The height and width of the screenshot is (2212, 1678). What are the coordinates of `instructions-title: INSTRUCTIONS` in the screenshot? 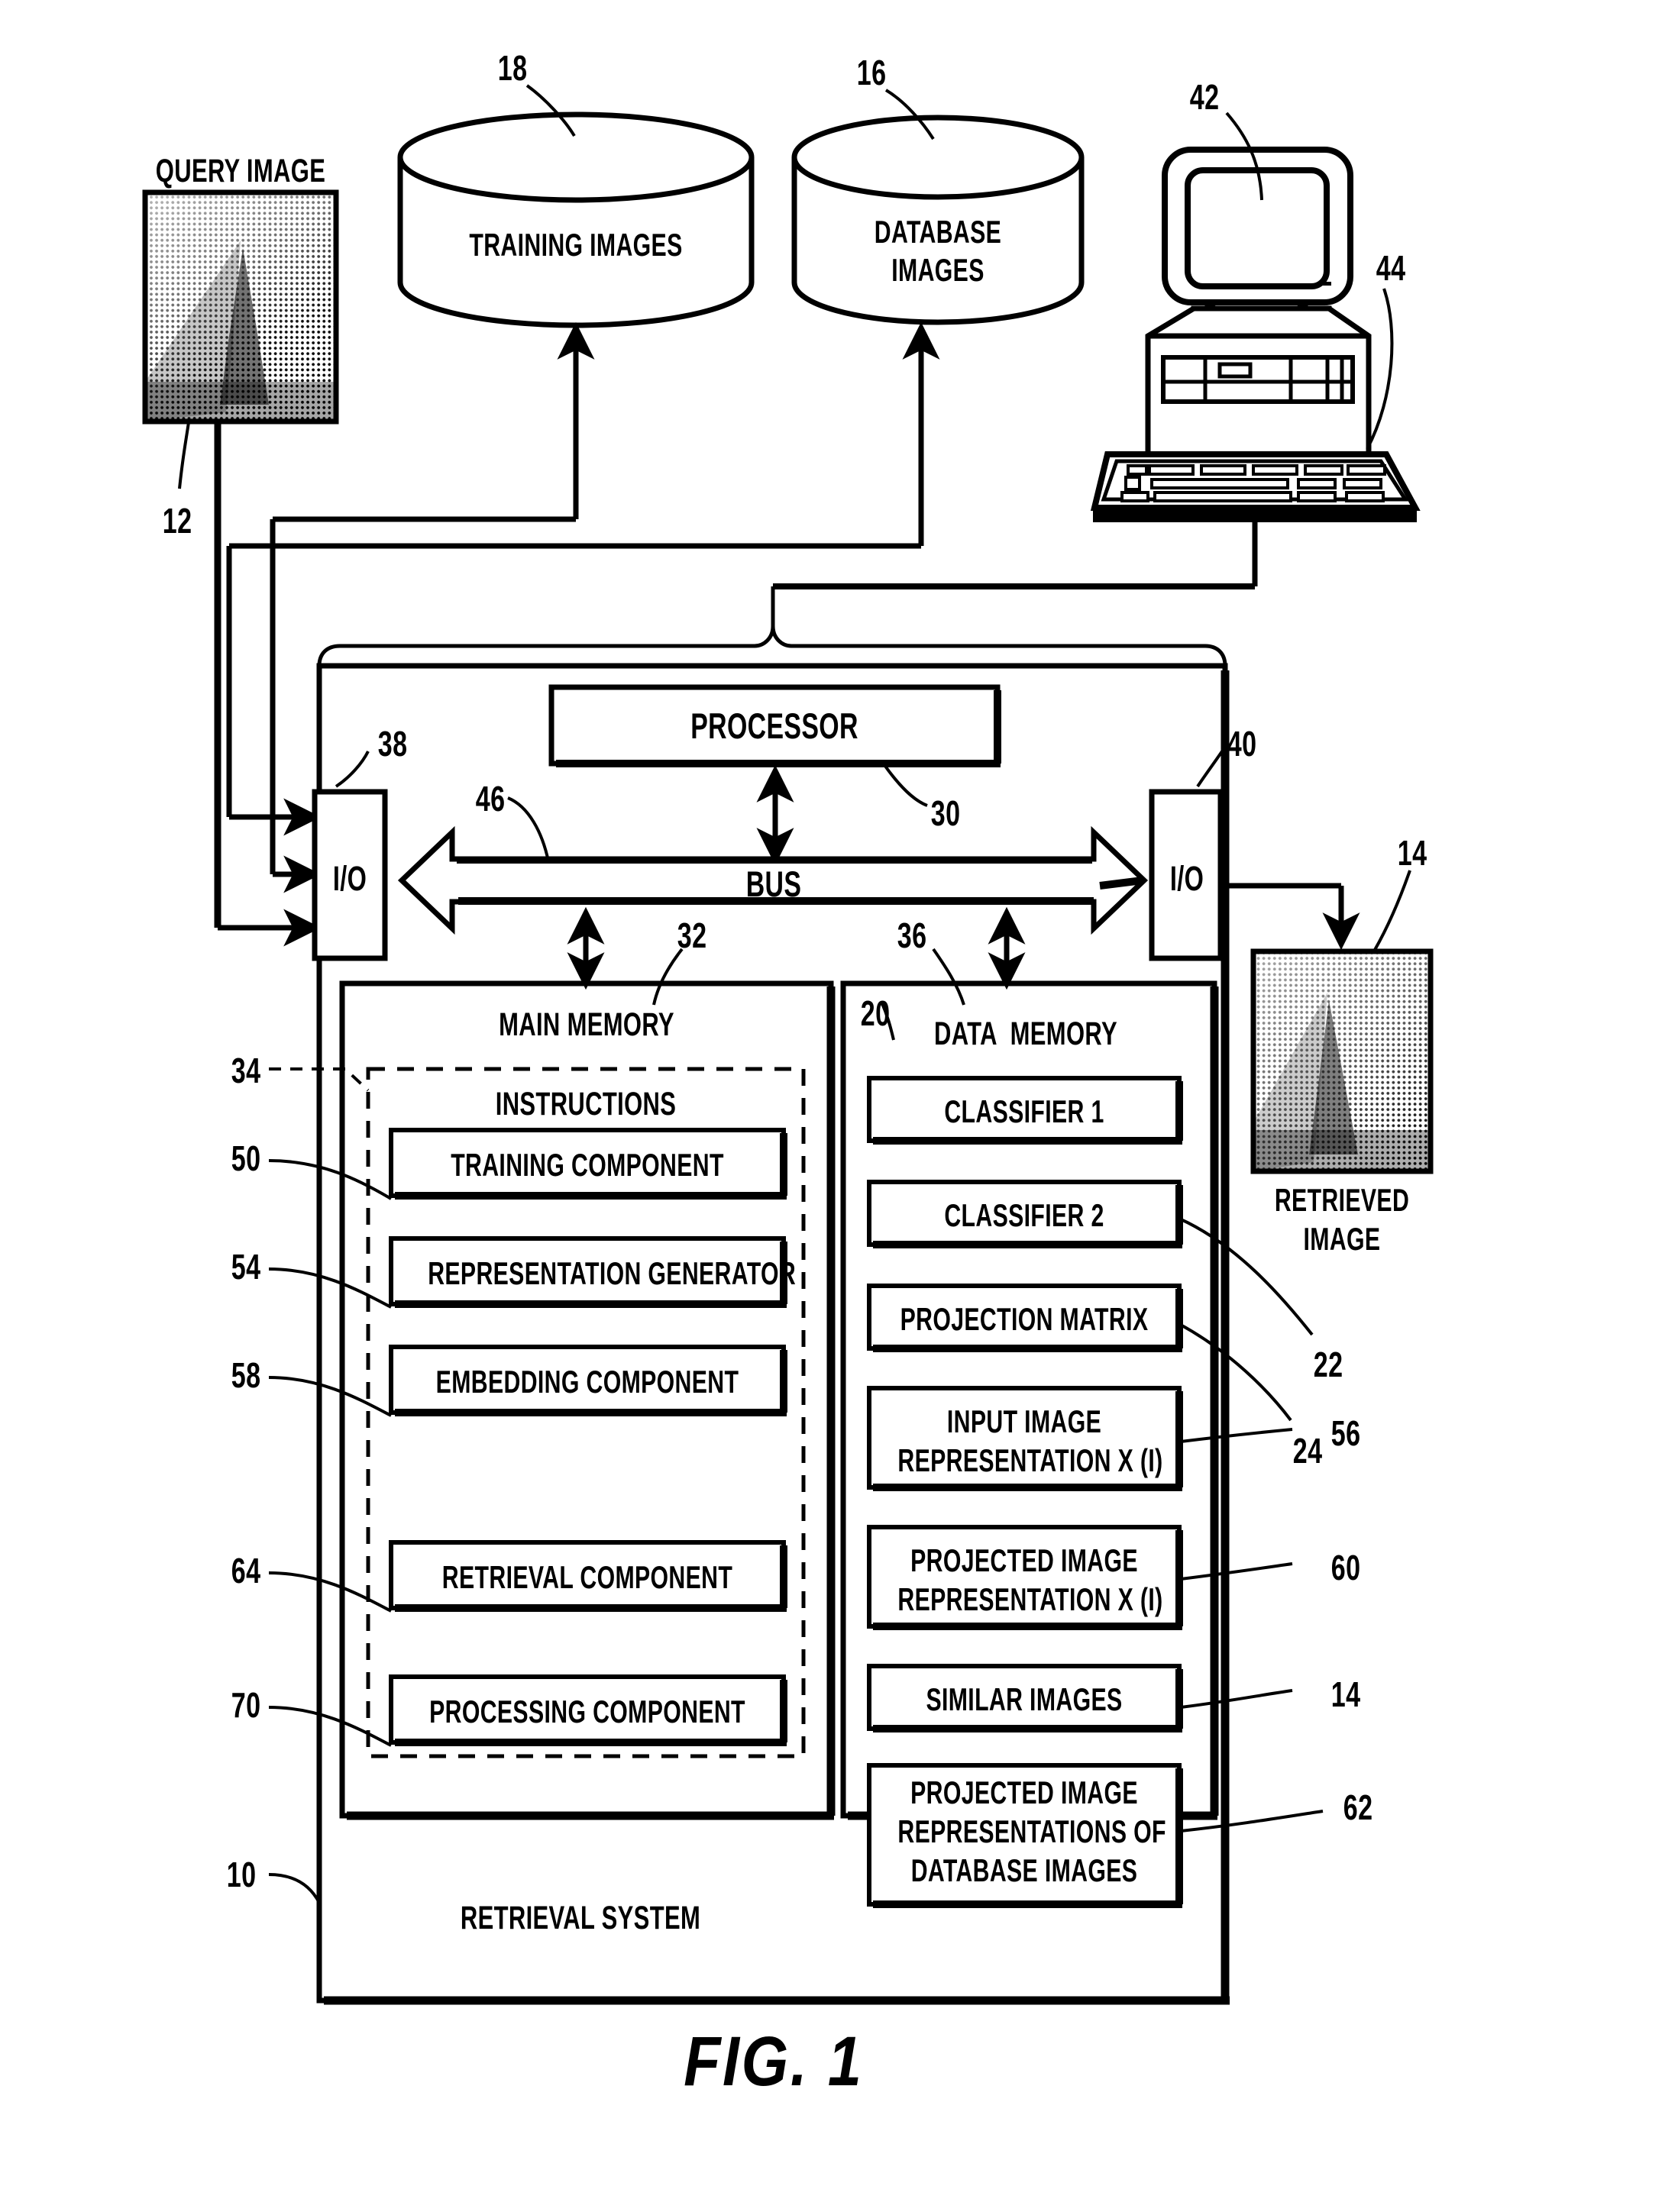 It's located at (586, 1104).